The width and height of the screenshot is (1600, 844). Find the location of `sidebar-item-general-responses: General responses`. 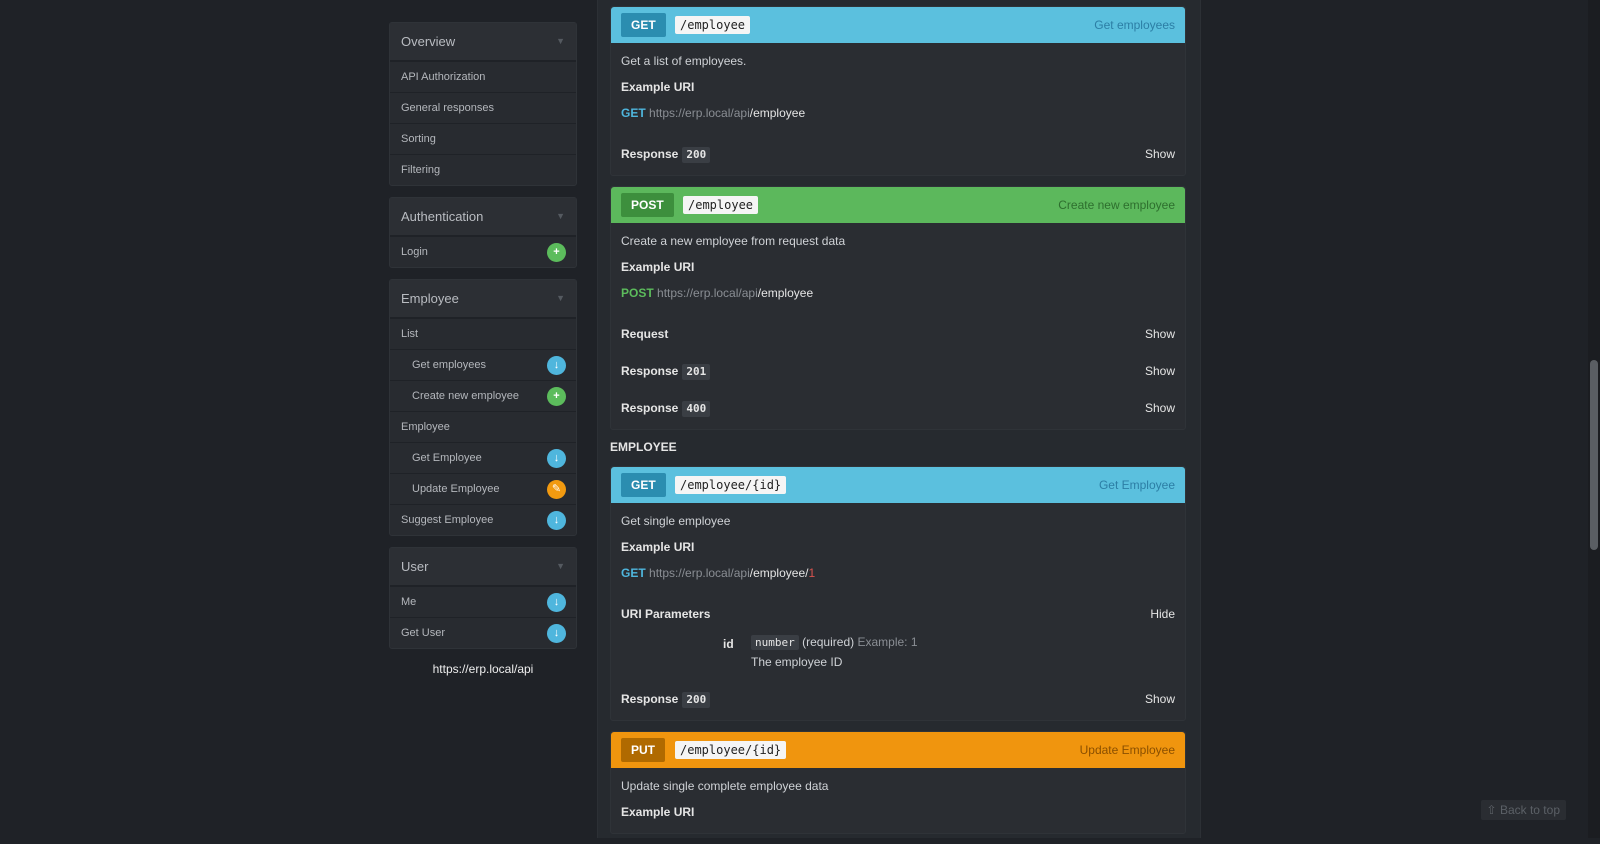

sidebar-item-general-responses: General responses is located at coordinates (483, 107).